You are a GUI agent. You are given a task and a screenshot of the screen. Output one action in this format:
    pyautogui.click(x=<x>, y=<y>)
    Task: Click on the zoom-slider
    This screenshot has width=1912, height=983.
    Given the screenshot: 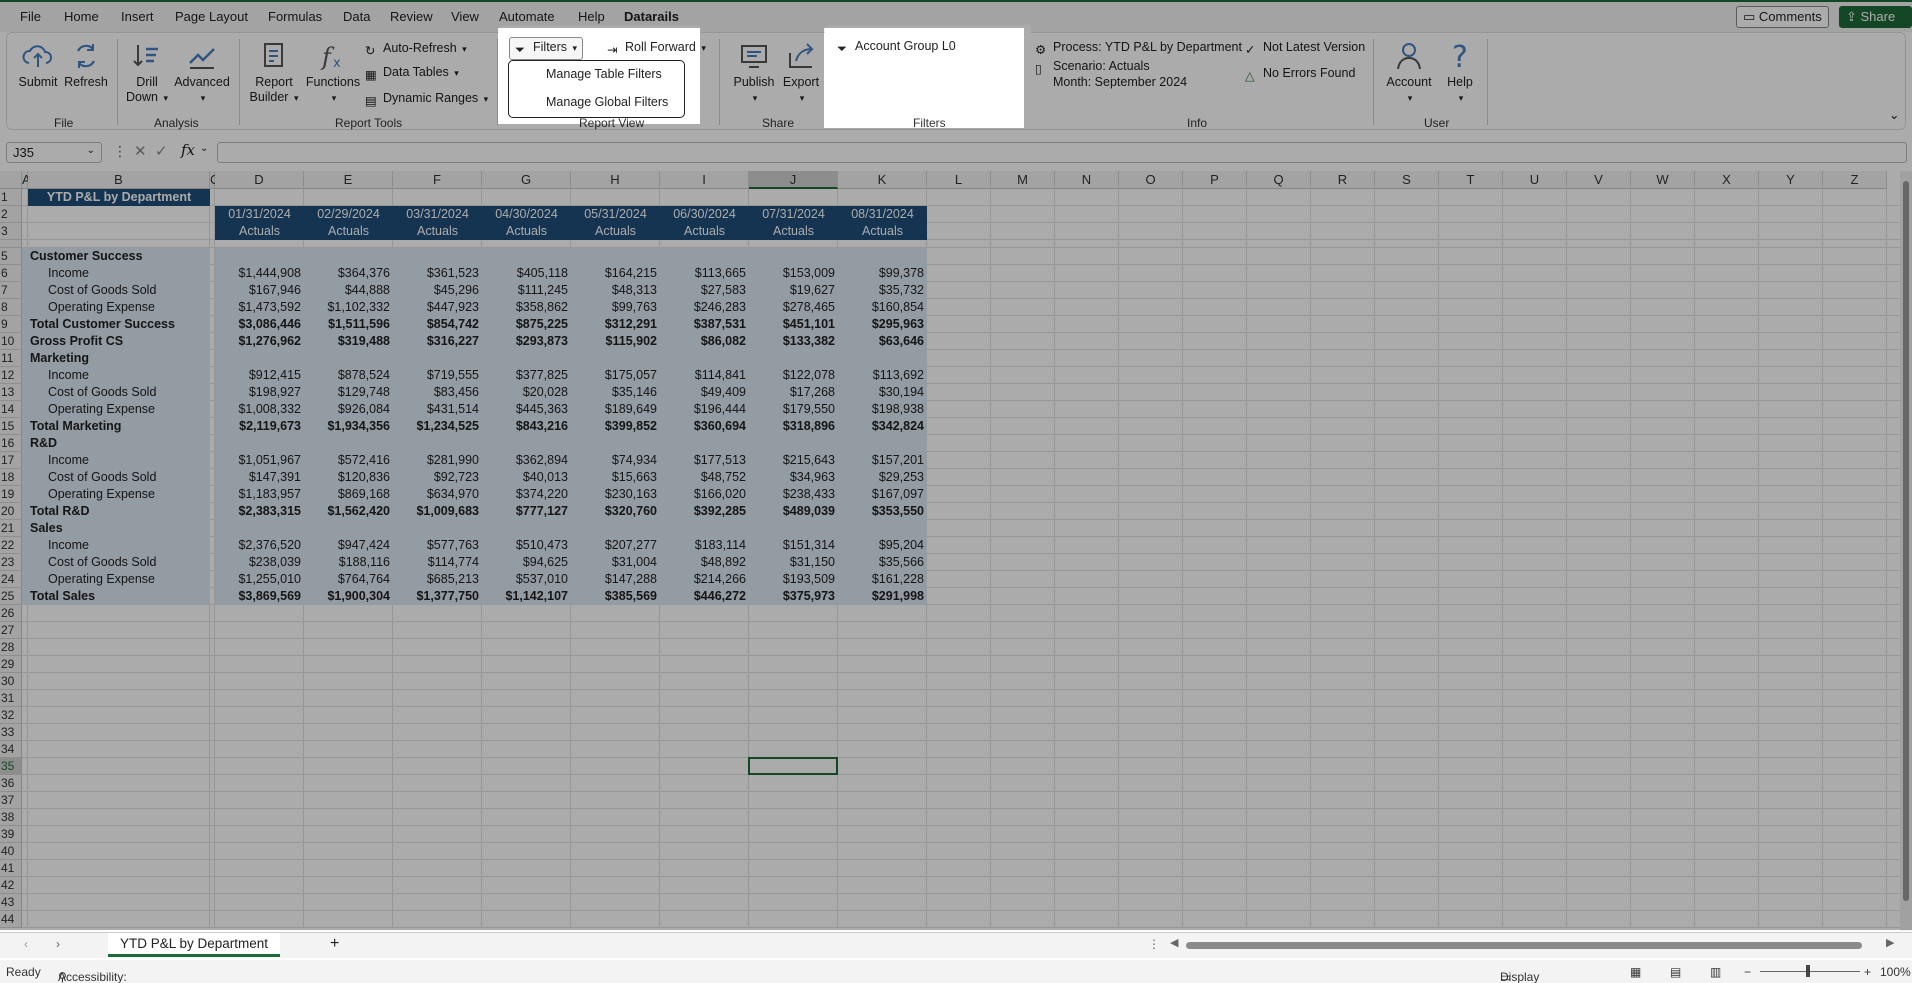 What is the action you would take?
    pyautogui.click(x=1810, y=971)
    